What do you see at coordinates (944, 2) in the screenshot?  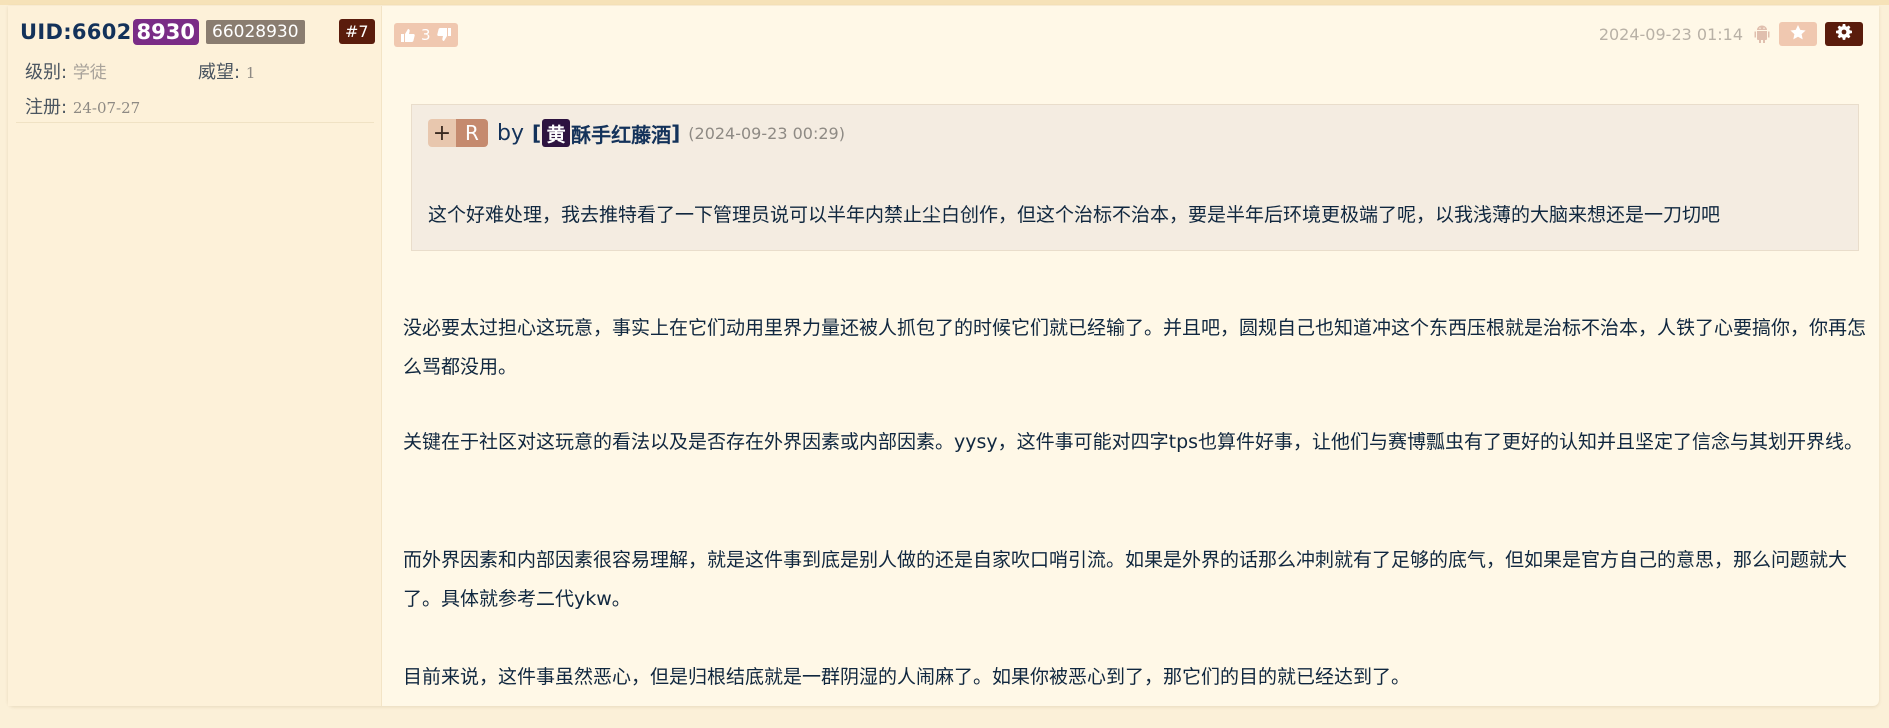 I see `top-border` at bounding box center [944, 2].